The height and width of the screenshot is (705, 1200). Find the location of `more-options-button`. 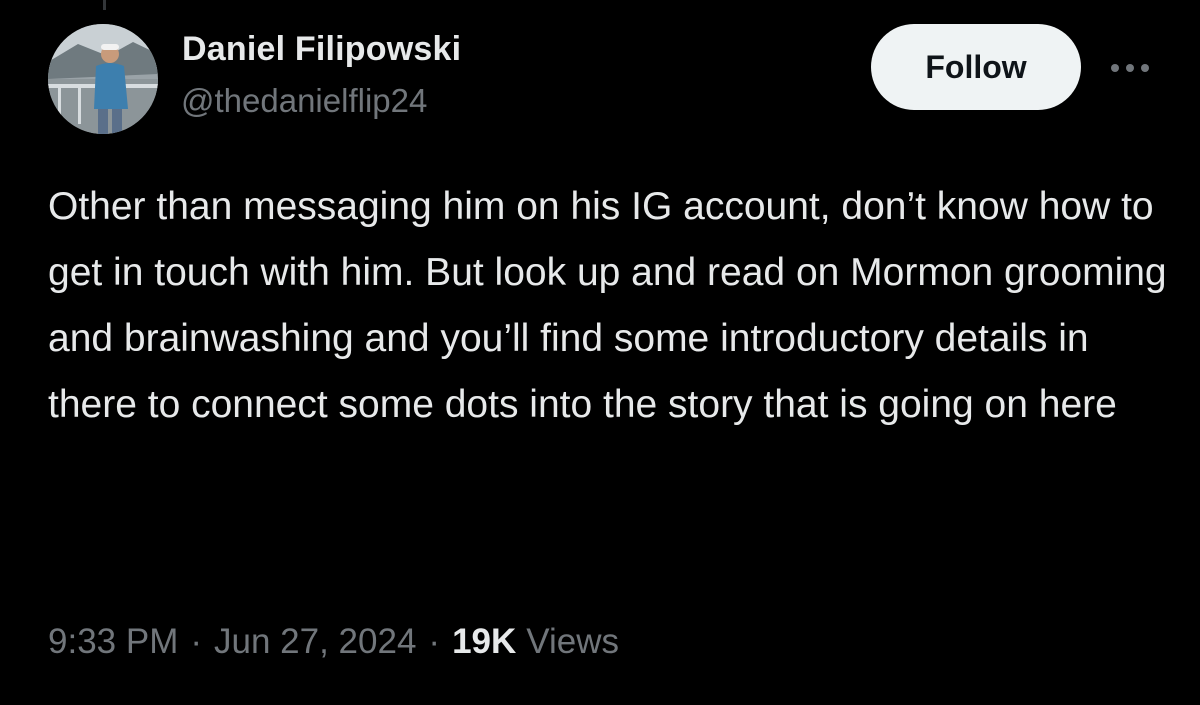

more-options-button is located at coordinates (1130, 68).